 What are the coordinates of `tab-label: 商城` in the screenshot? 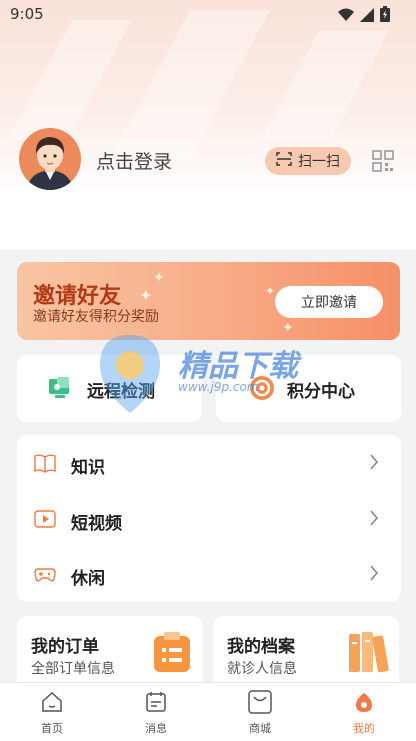 It's located at (260, 728).